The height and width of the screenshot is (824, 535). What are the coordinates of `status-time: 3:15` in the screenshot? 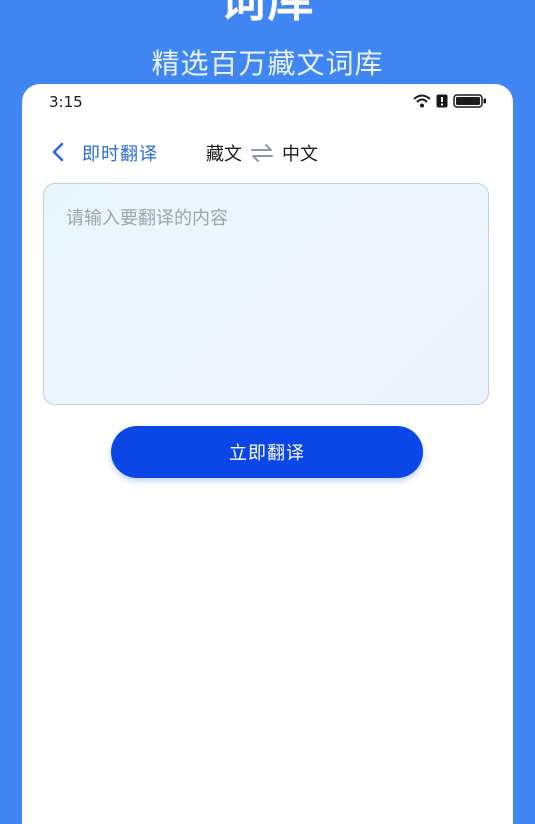 It's located at (66, 102).